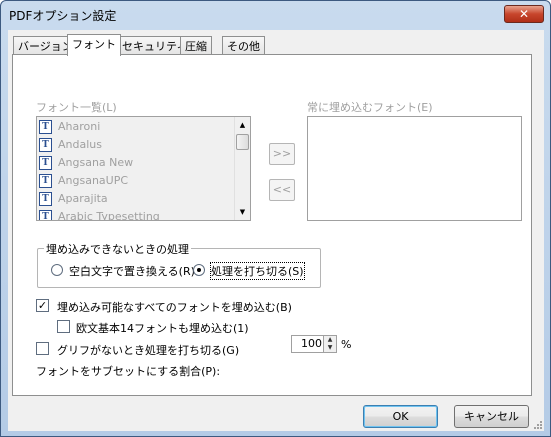 The width and height of the screenshot is (551, 437). I want to click on spin-up-icon: ▲, so click(329, 340).